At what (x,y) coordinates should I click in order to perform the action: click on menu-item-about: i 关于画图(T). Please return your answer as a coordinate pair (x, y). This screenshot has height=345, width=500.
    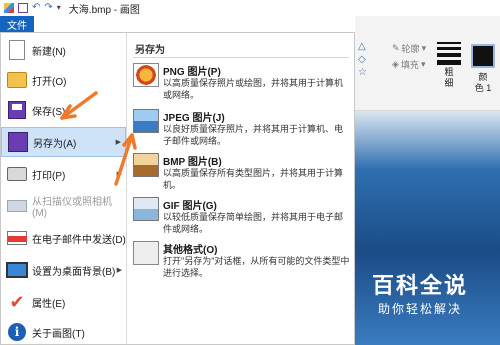
    Looking at the image, I should click on (63, 331).